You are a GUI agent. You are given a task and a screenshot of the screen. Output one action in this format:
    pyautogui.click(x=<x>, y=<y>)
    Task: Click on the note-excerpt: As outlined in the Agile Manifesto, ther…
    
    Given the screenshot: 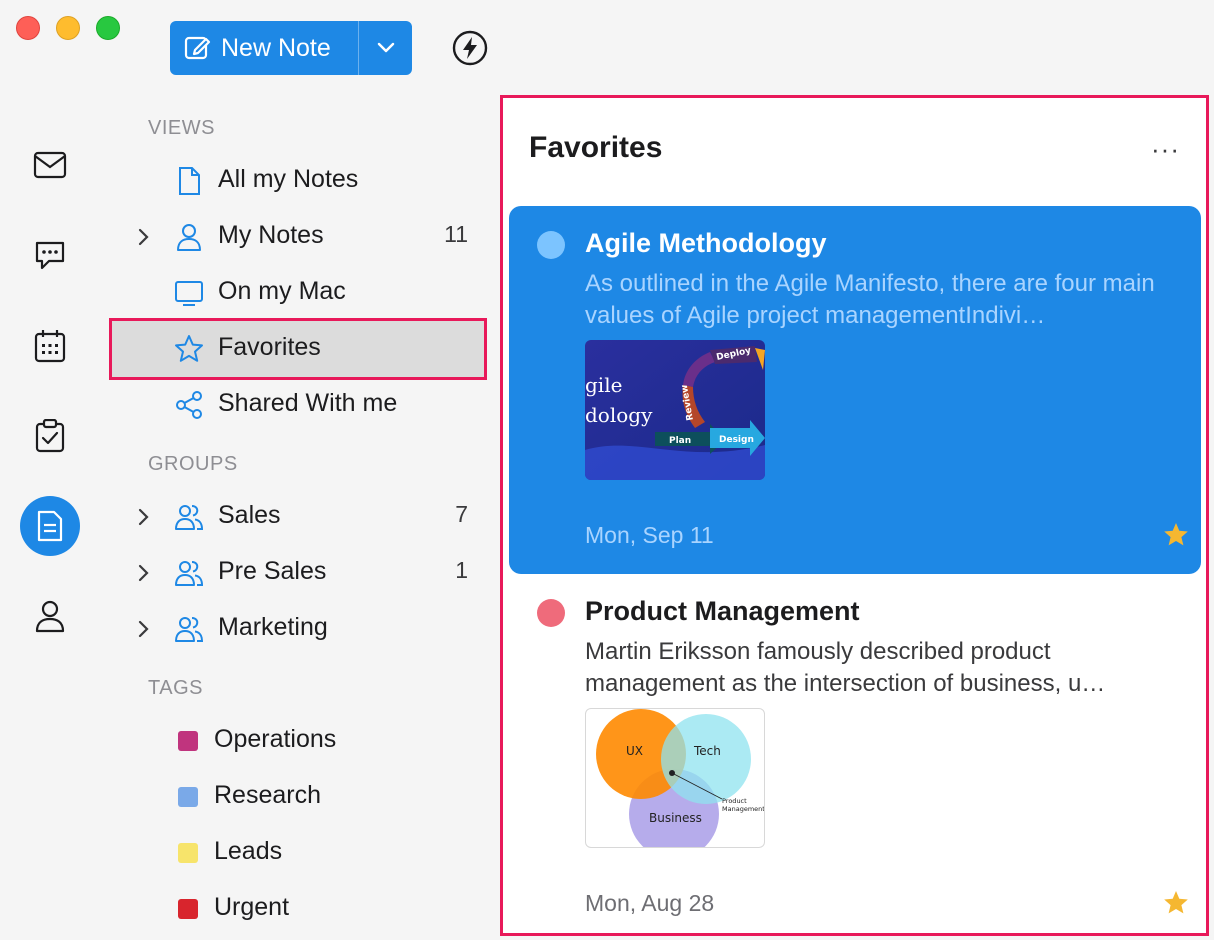 What is the action you would take?
    pyautogui.click(x=870, y=299)
    